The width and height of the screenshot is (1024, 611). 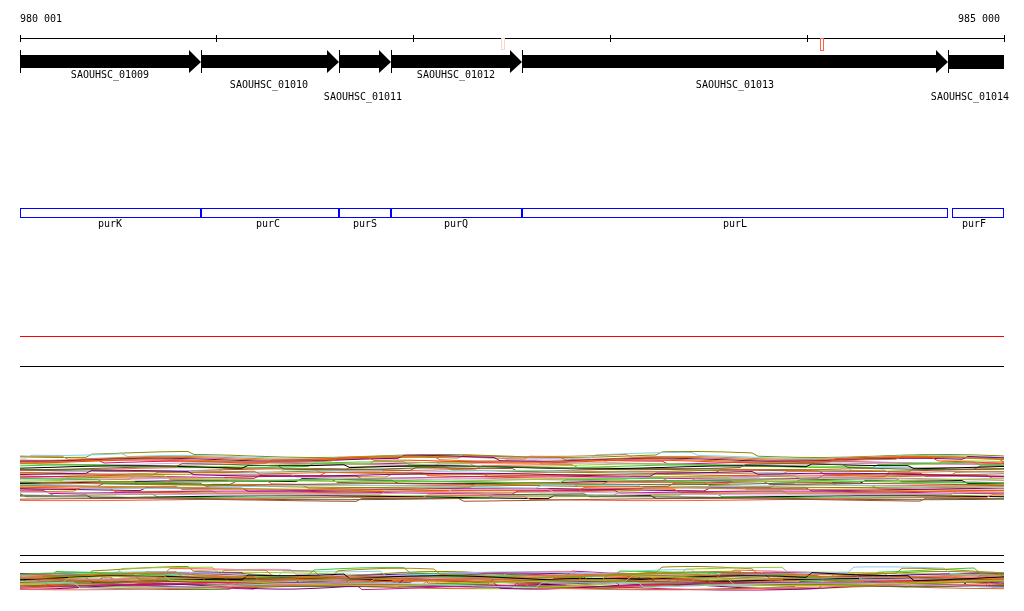 What do you see at coordinates (456, 75) in the screenshot?
I see `gene-label: SAOUHSC_01012` at bounding box center [456, 75].